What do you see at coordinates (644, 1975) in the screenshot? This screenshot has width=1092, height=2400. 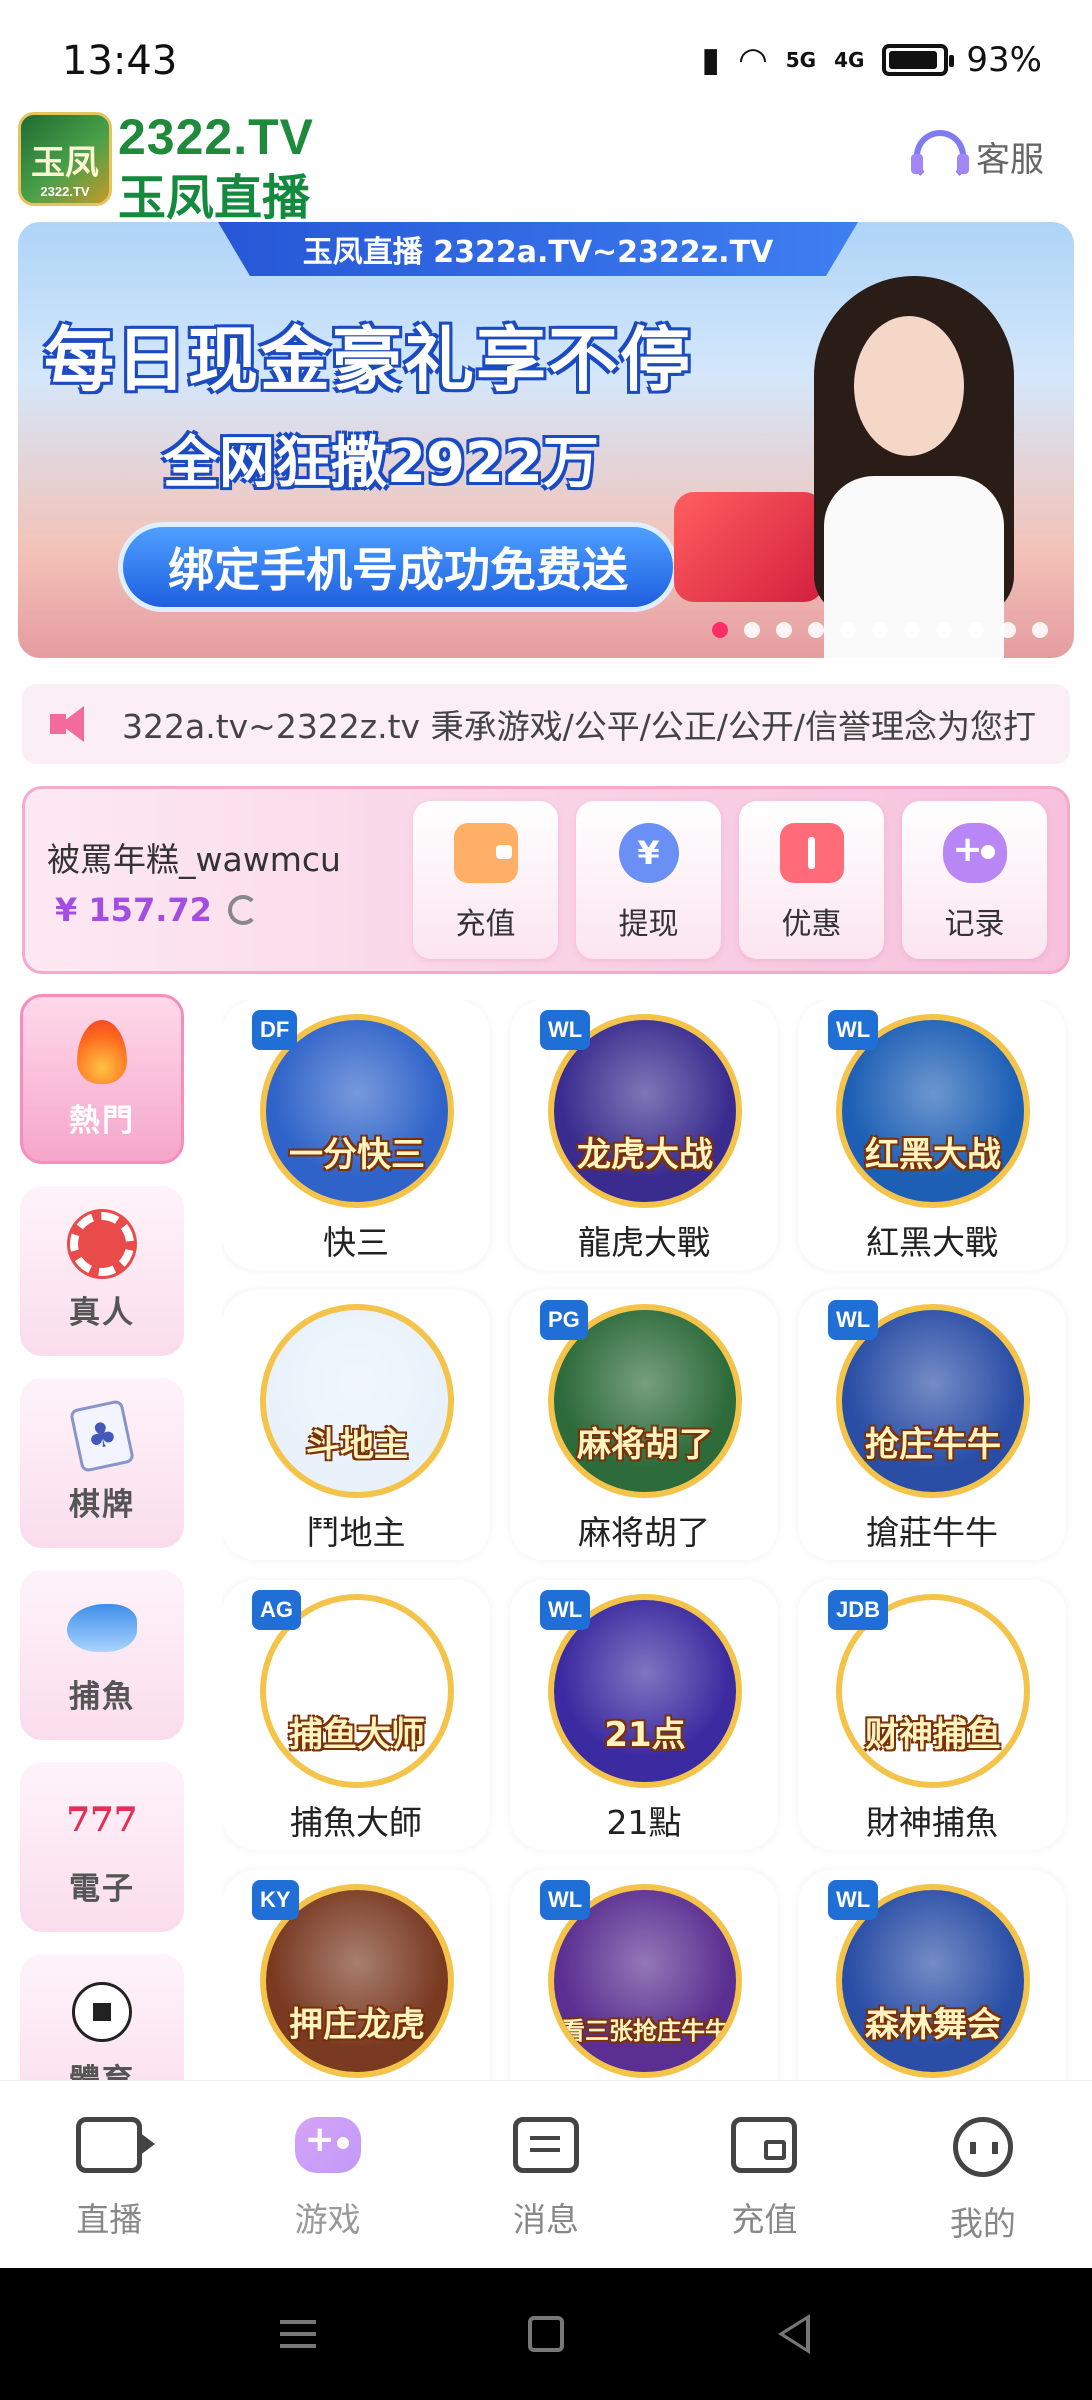 I see `game-card: 看三张抢庄牛牛 WL` at bounding box center [644, 1975].